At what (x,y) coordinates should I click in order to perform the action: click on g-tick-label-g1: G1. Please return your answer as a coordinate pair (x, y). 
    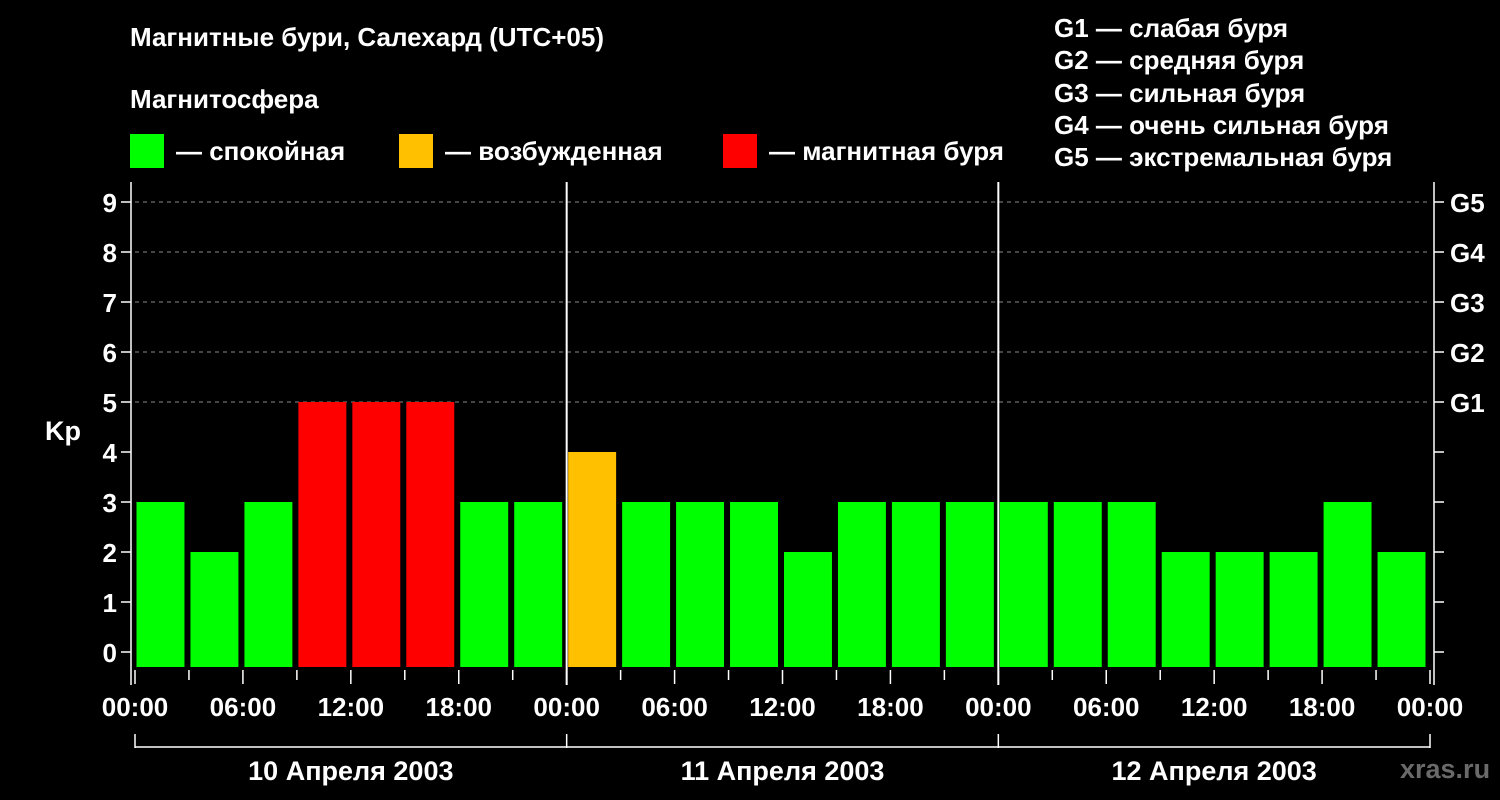
    Looking at the image, I should click on (1467, 403).